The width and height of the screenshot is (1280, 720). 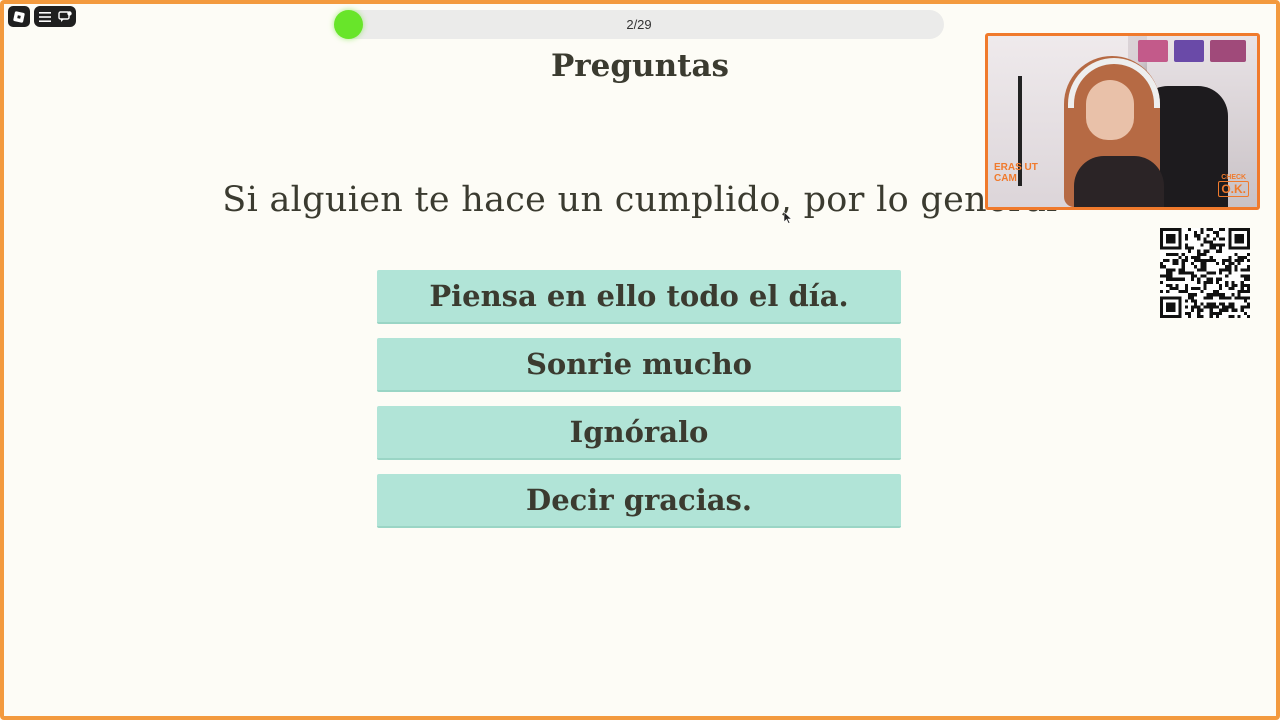 I want to click on menu-button, so click(x=45, y=17).